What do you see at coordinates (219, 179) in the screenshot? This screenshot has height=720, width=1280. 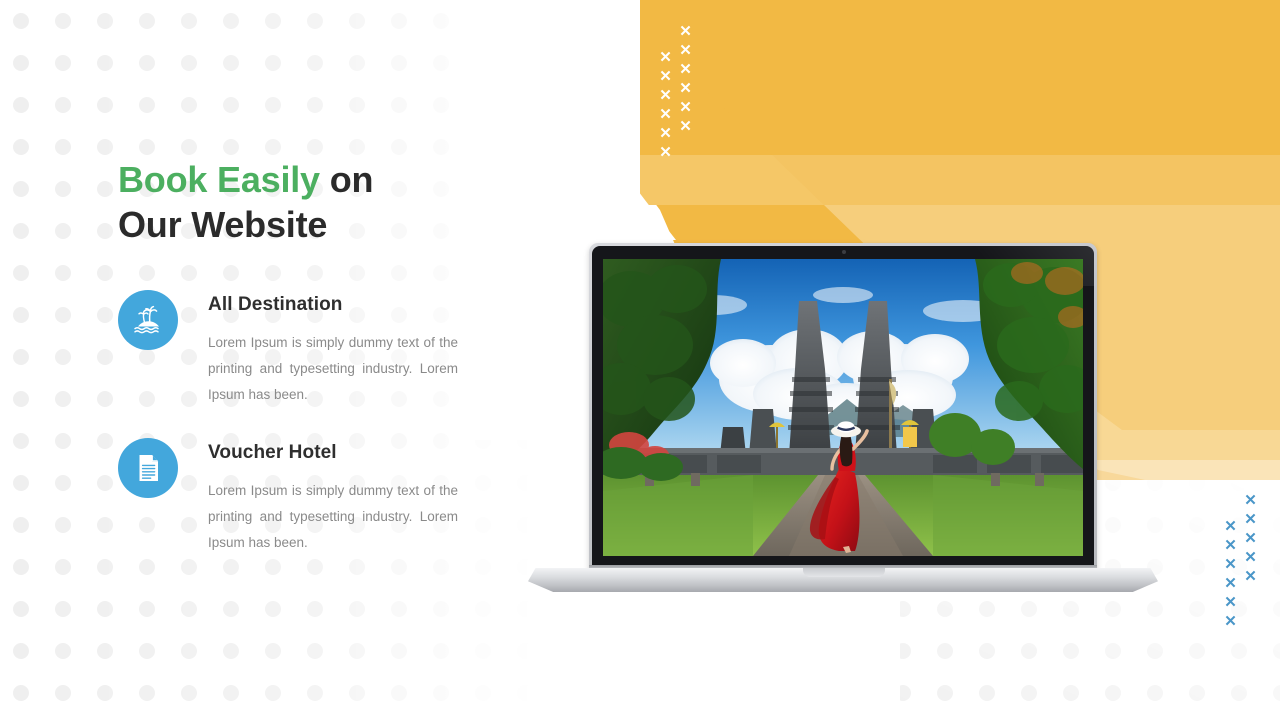 I see `page-title-highlight: Book Easily` at bounding box center [219, 179].